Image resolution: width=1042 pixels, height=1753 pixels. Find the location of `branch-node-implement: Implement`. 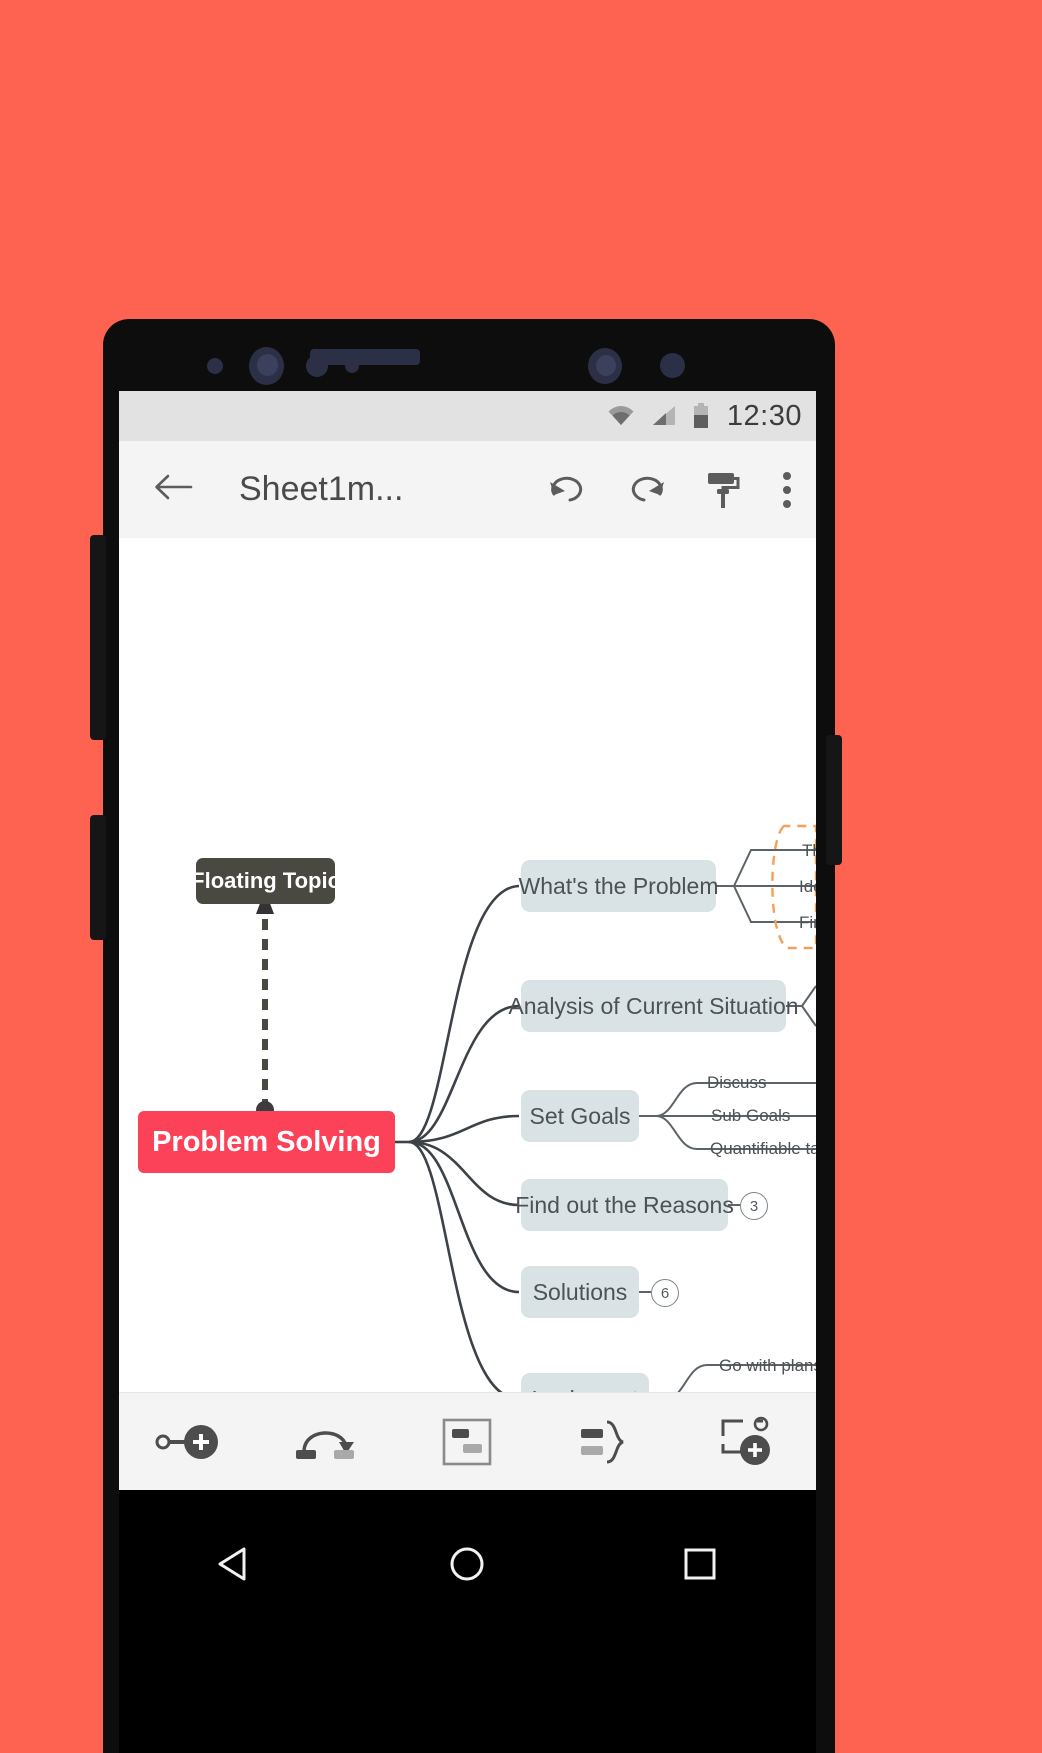

branch-node-implement: Implement is located at coordinates (585, 1382).